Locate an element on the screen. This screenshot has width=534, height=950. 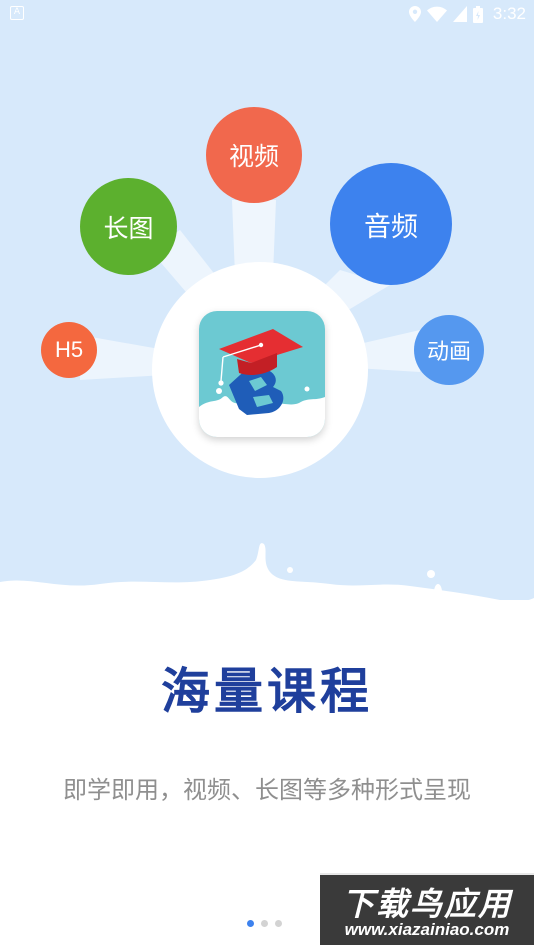
watermark-url: www.xiazainiao.com is located at coordinates (427, 929).